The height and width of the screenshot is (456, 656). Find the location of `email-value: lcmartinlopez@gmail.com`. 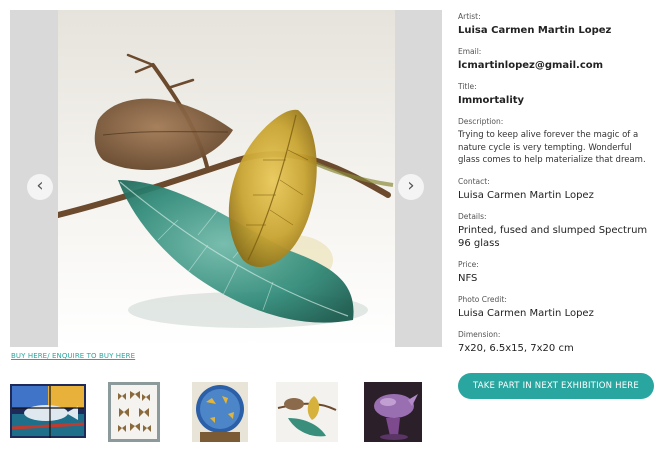

email-value: lcmartinlopez@gmail.com is located at coordinates (556, 65).